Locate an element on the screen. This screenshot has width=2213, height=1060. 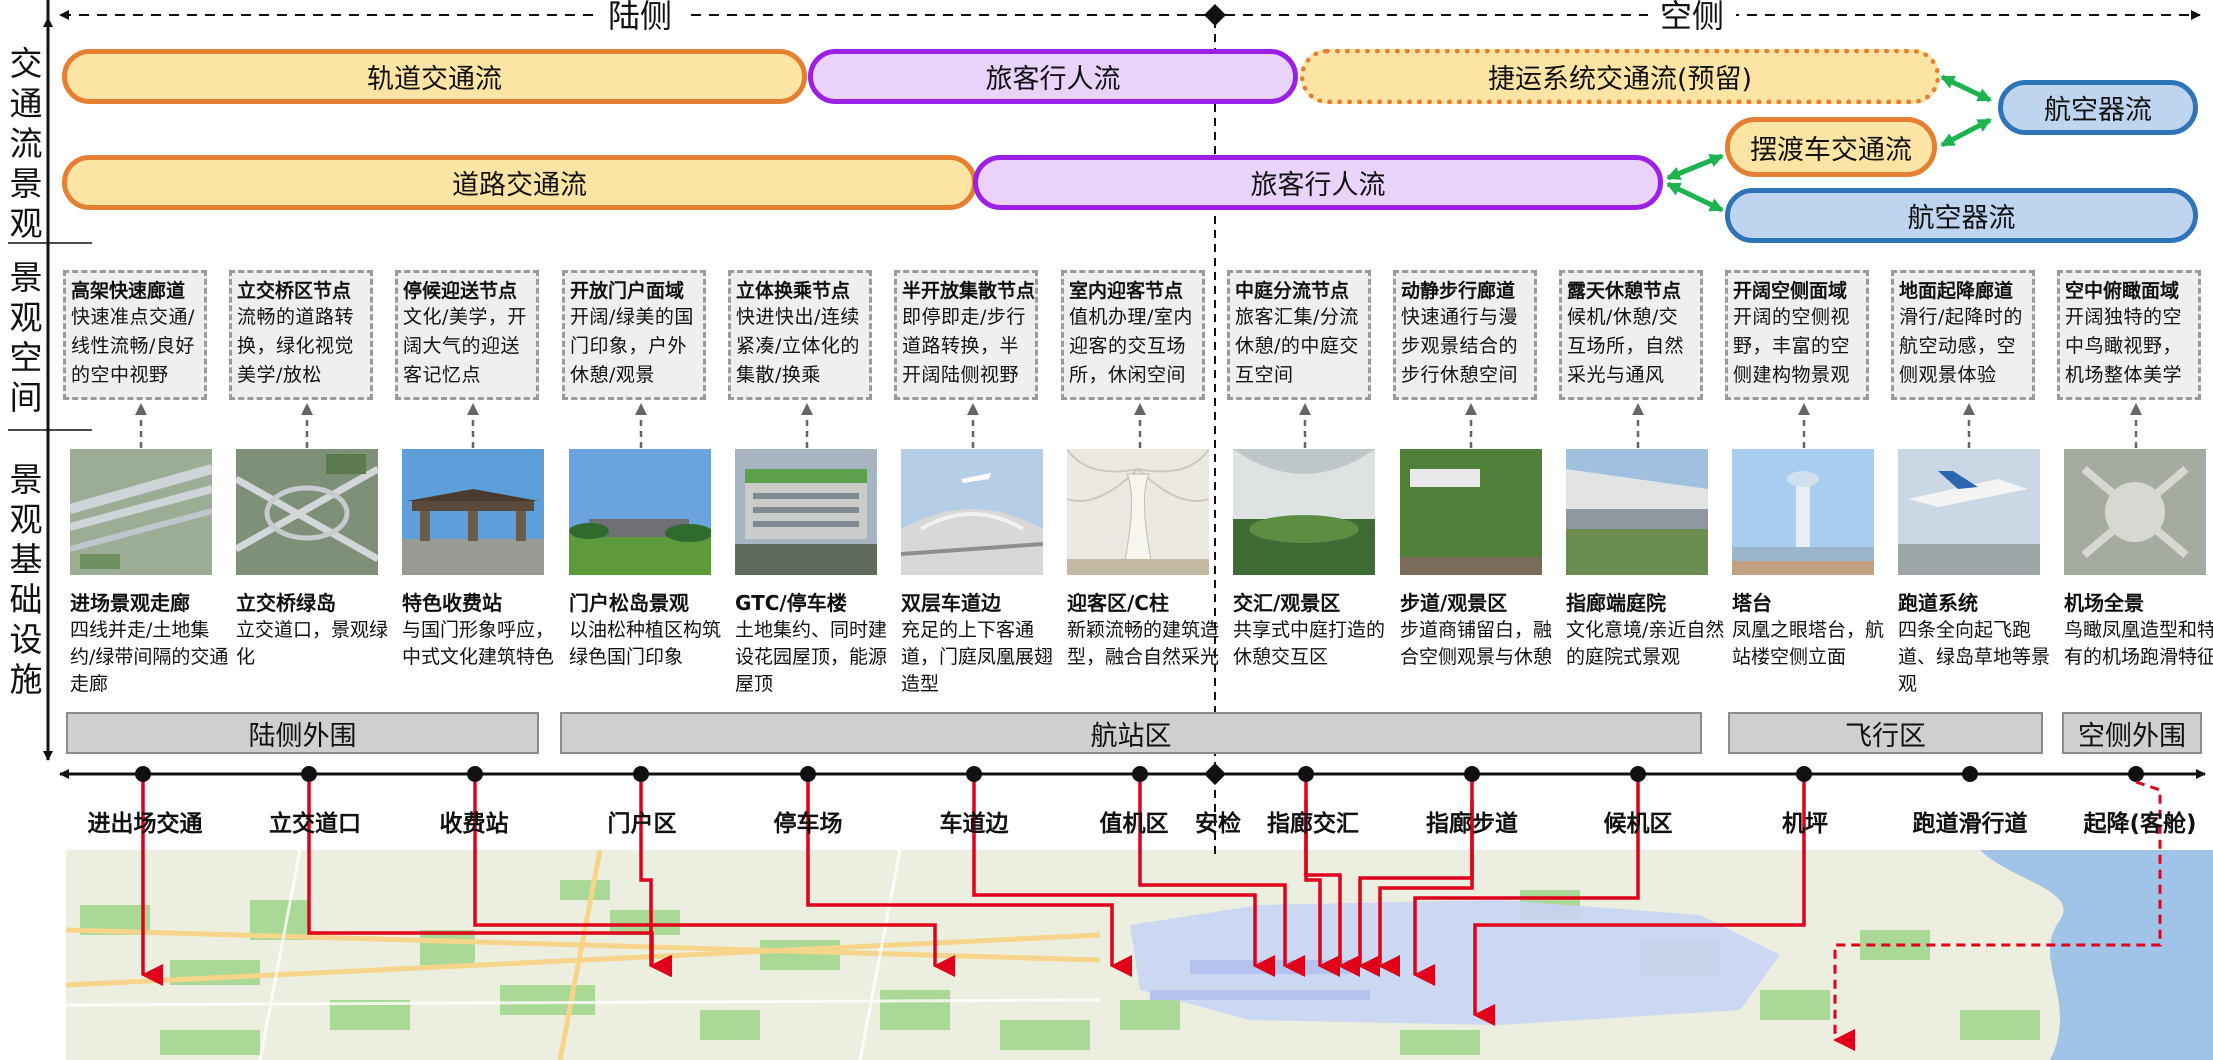
axis-label: 起降(客舱) is located at coordinates (2140, 824).